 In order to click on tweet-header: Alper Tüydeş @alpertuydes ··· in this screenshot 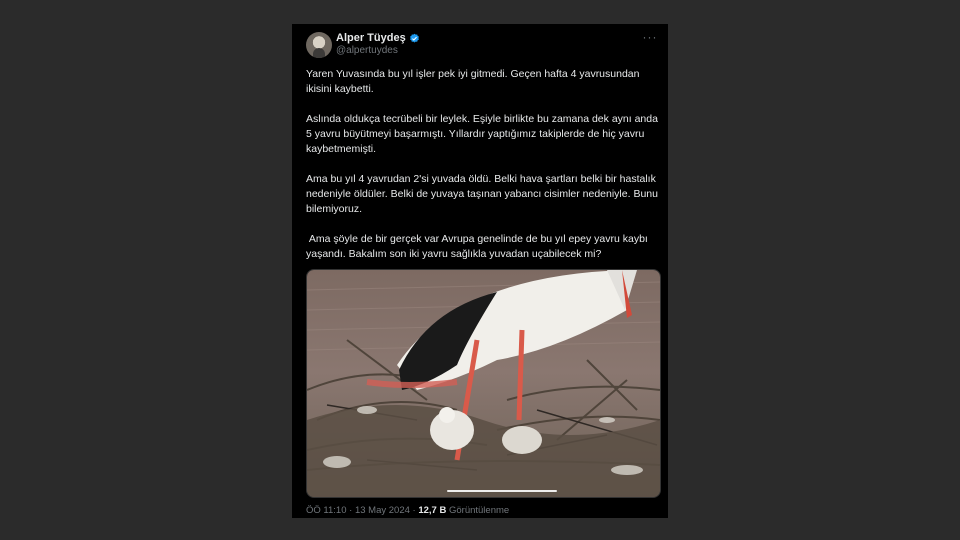, I will do `click(482, 46)`.